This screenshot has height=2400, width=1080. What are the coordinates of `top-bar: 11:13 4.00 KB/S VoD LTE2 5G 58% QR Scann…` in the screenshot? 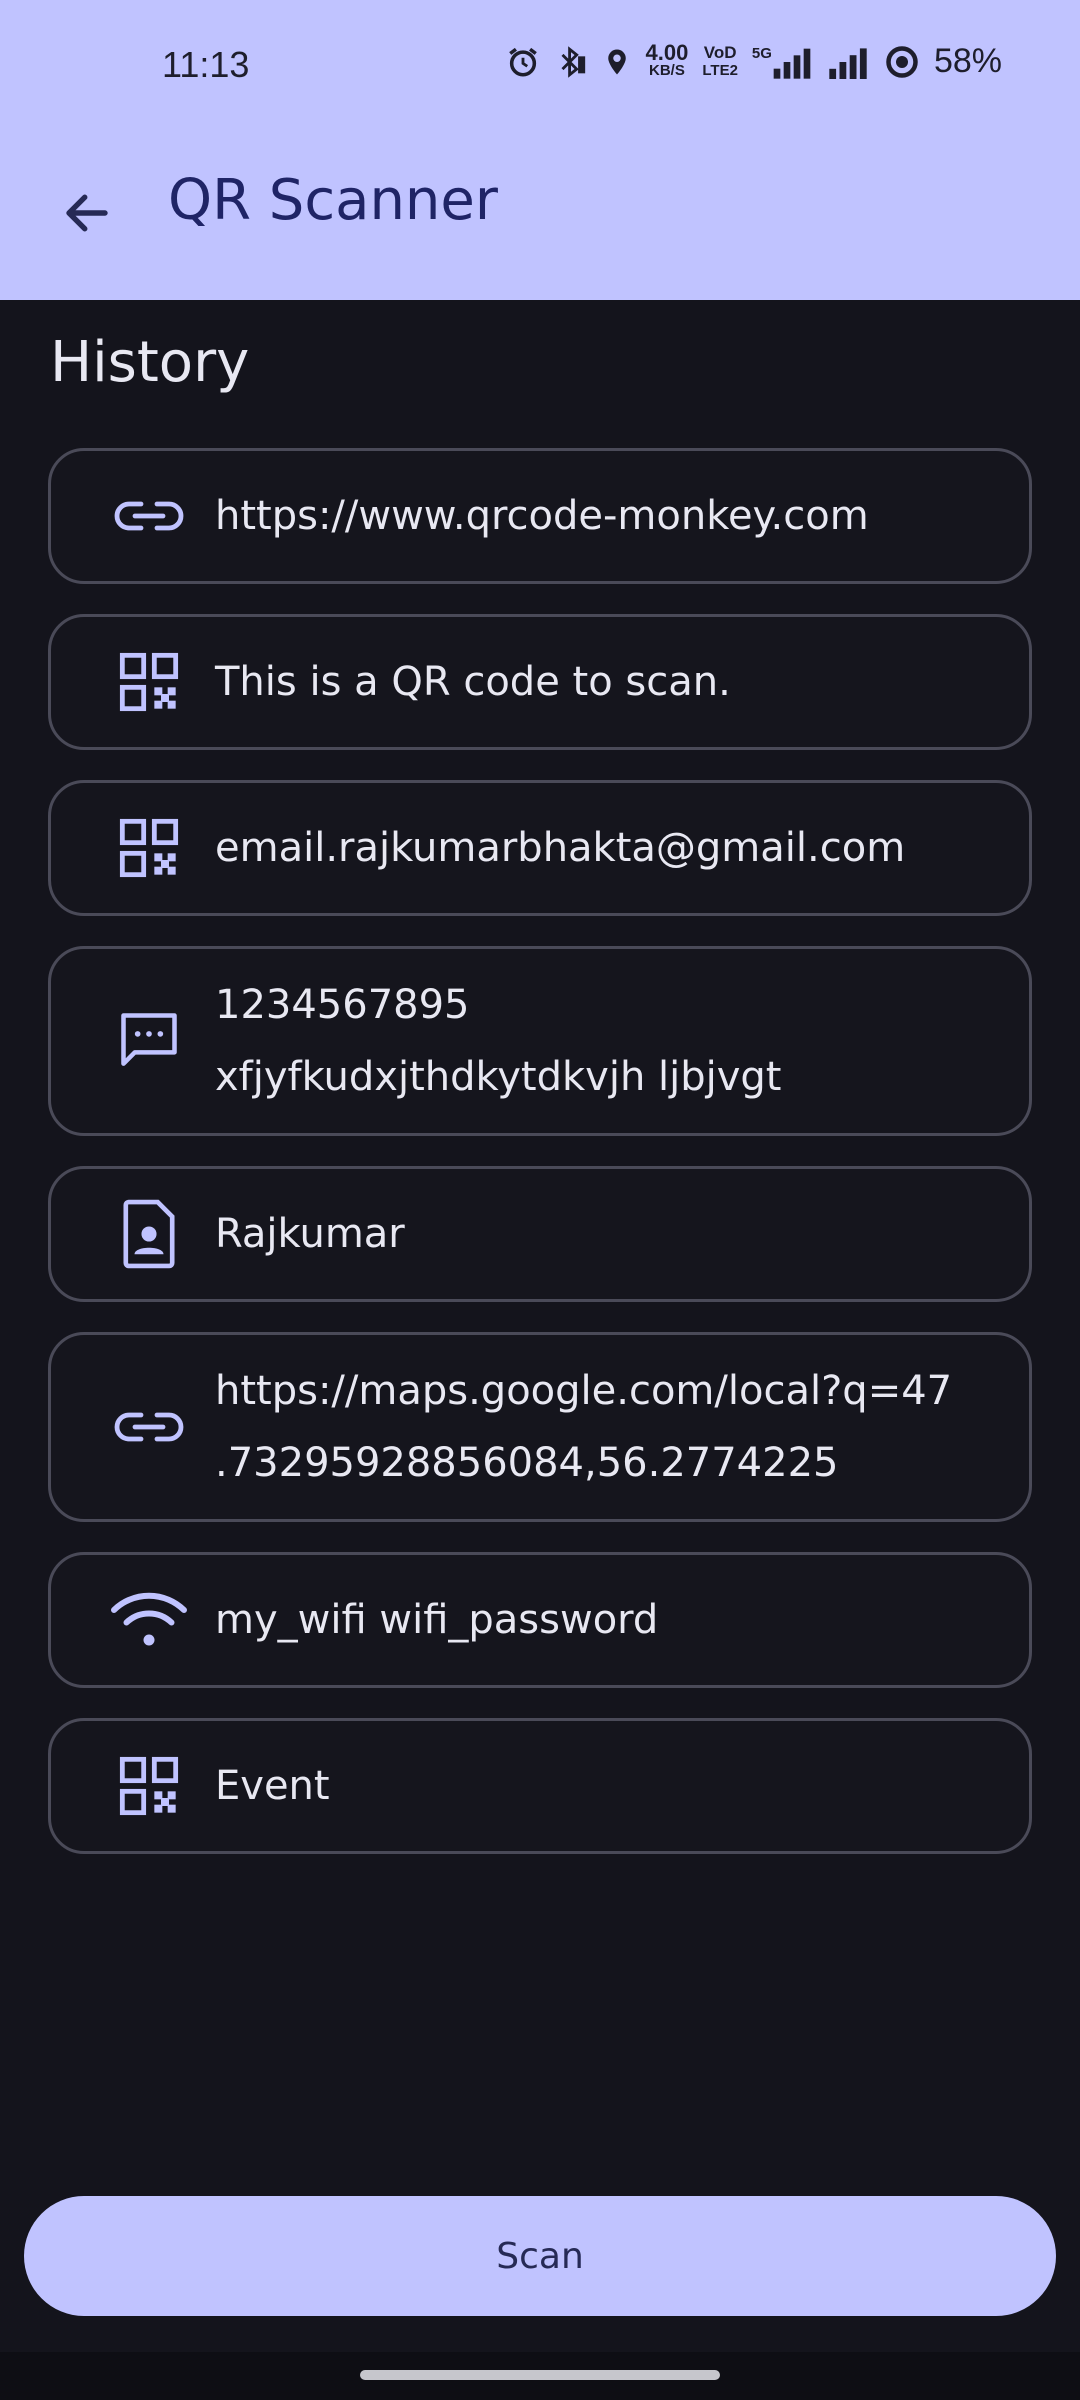 It's located at (540, 150).